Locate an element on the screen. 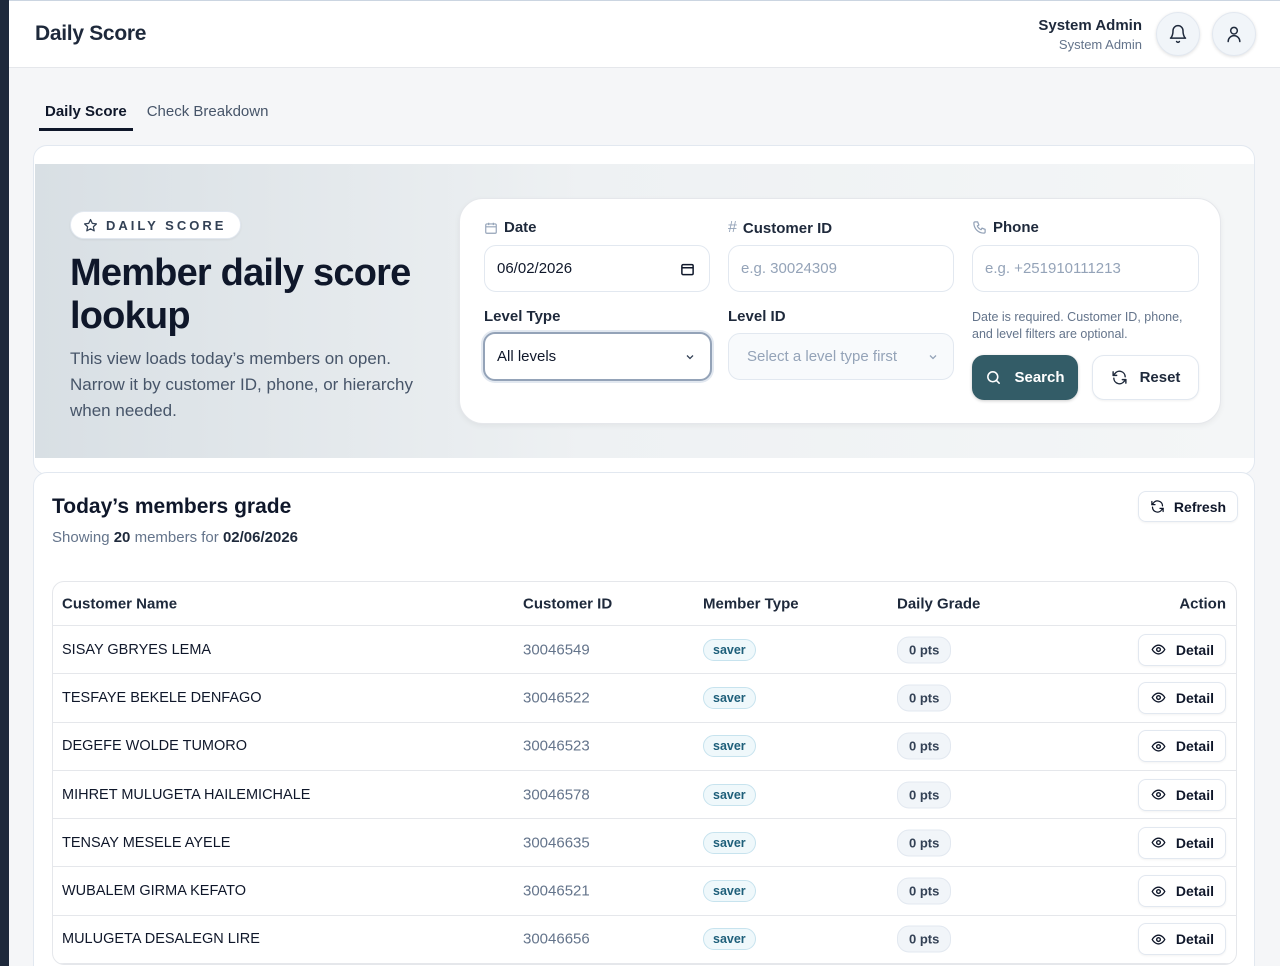  level-type-select: All levels is located at coordinates (597, 356).